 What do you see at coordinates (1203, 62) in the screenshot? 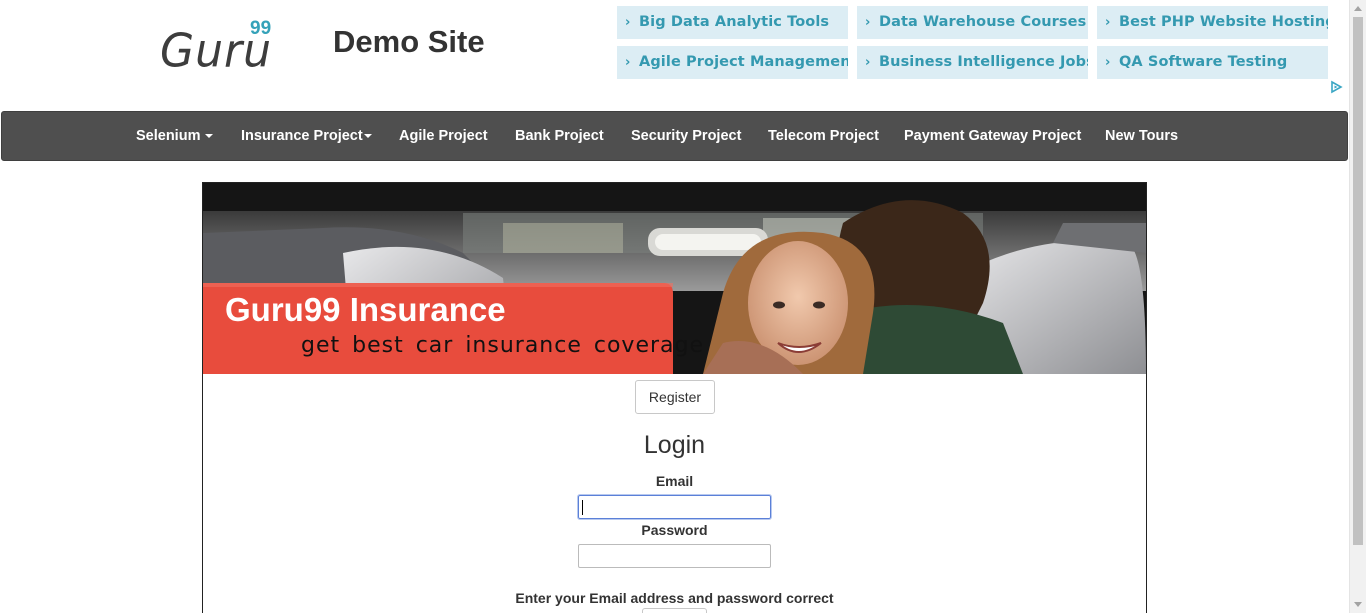
I see `ad-link-label: QA Software Testing` at bounding box center [1203, 62].